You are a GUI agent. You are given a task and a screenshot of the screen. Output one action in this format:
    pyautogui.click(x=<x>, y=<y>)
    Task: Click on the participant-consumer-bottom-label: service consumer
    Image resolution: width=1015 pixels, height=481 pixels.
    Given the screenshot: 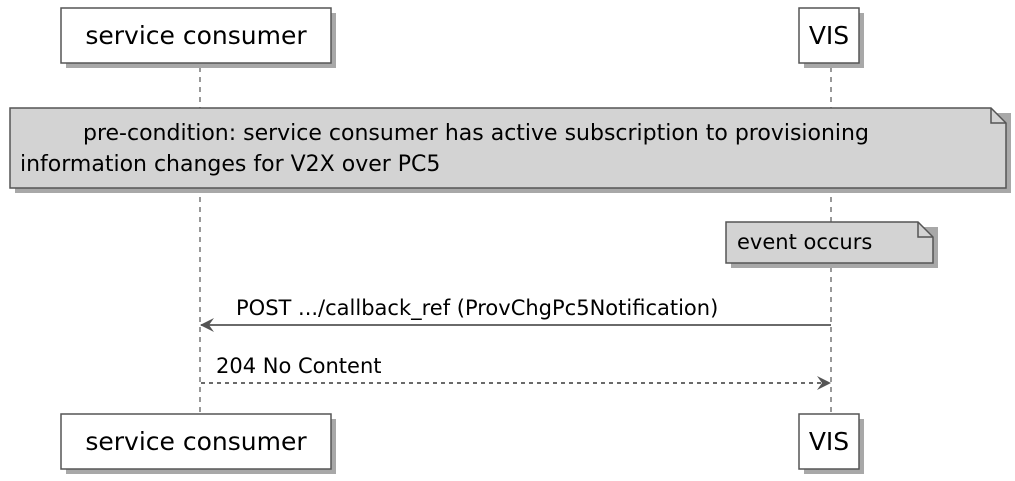 What is the action you would take?
    pyautogui.click(x=196, y=441)
    